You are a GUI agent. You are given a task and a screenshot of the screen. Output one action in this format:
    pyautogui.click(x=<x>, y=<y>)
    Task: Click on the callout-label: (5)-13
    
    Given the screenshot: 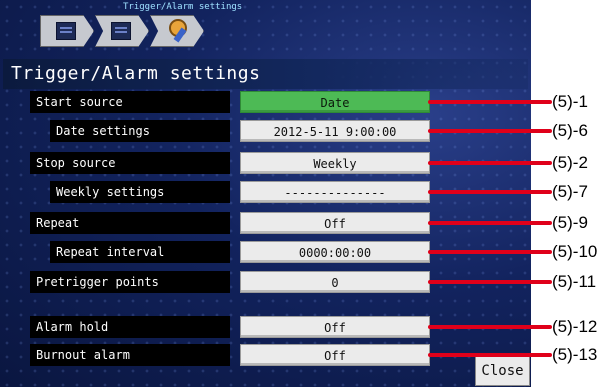 What is the action you would take?
    pyautogui.click(x=575, y=354)
    